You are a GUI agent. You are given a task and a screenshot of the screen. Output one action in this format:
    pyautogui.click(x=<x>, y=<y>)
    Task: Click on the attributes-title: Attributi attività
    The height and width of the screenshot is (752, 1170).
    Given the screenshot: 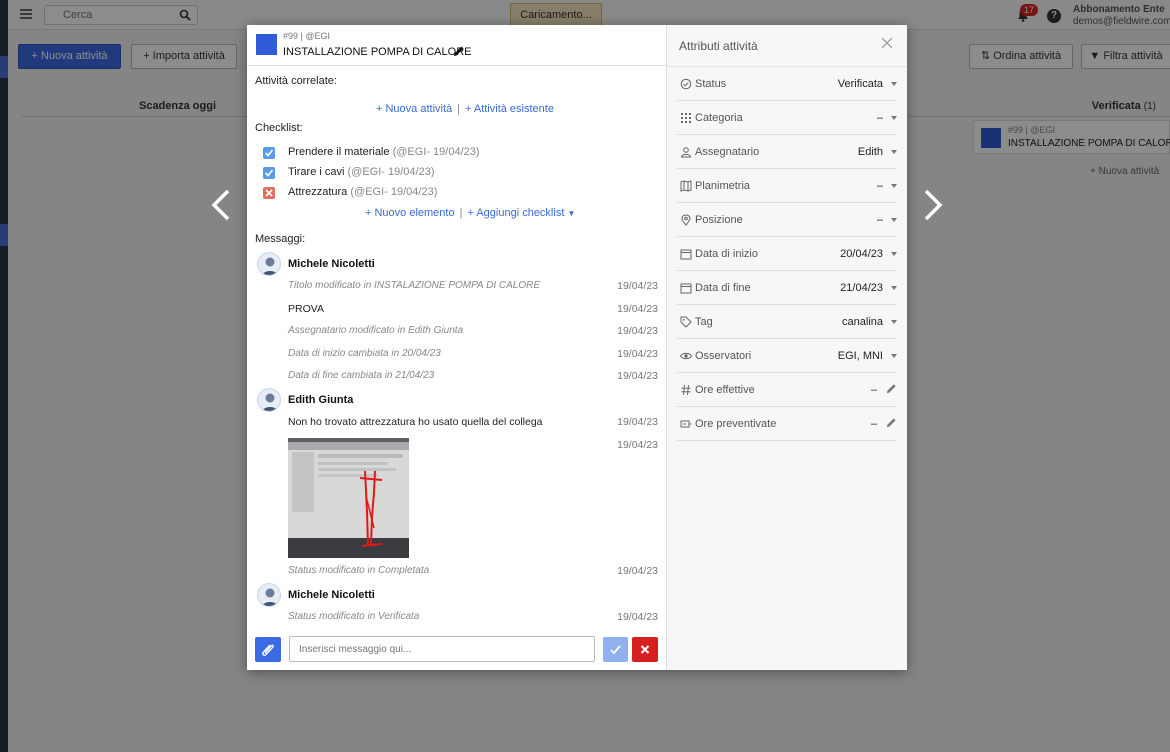 What is the action you would take?
    pyautogui.click(x=718, y=46)
    